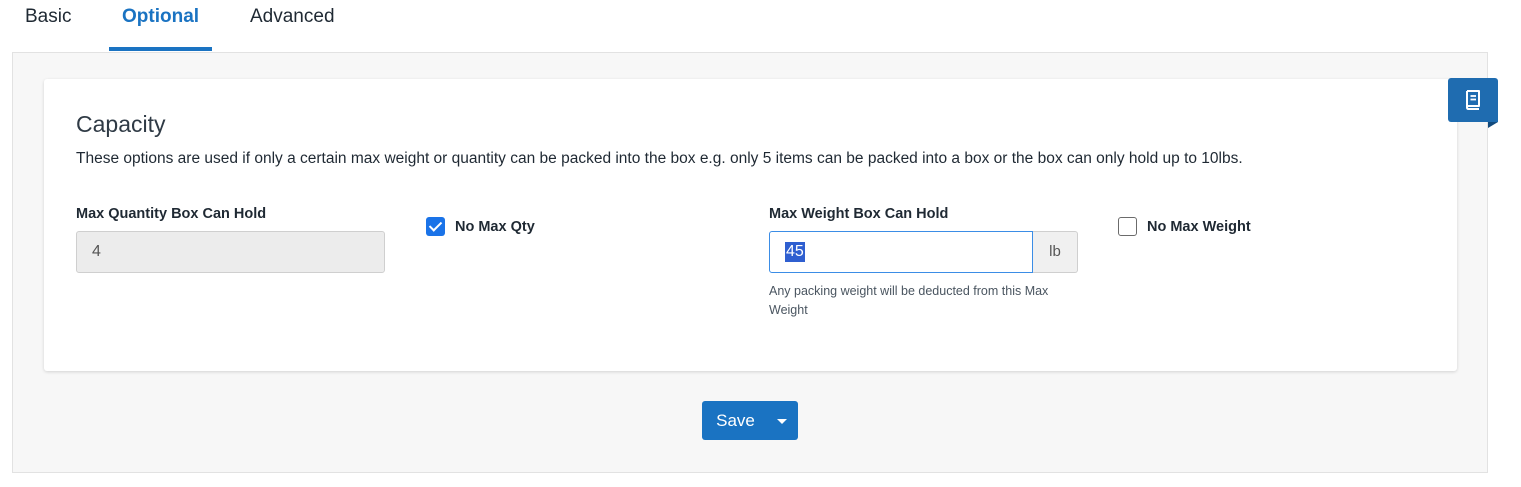 Image resolution: width=1521 pixels, height=487 pixels. What do you see at coordinates (795, 252) in the screenshot?
I see `max-weight-value: 45` at bounding box center [795, 252].